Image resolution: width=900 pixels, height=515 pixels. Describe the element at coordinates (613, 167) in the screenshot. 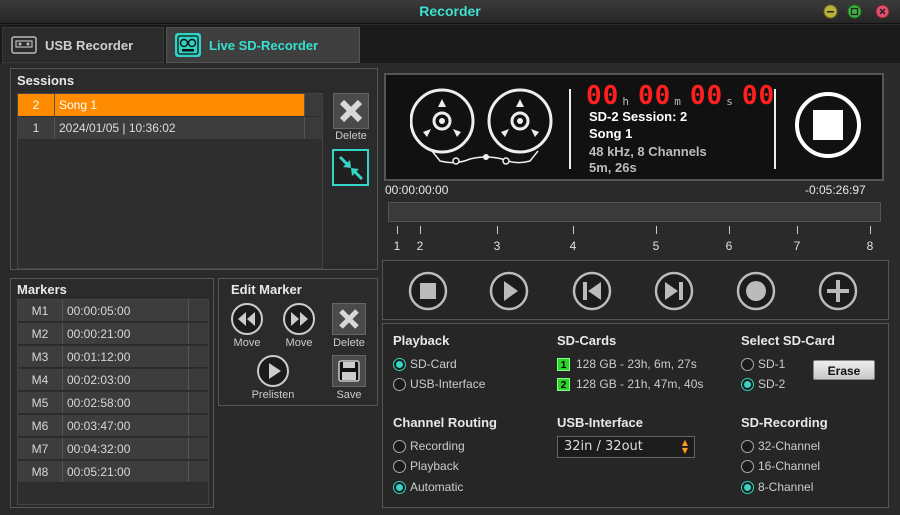

I see `recording-duration: 5m, 26s` at that location.